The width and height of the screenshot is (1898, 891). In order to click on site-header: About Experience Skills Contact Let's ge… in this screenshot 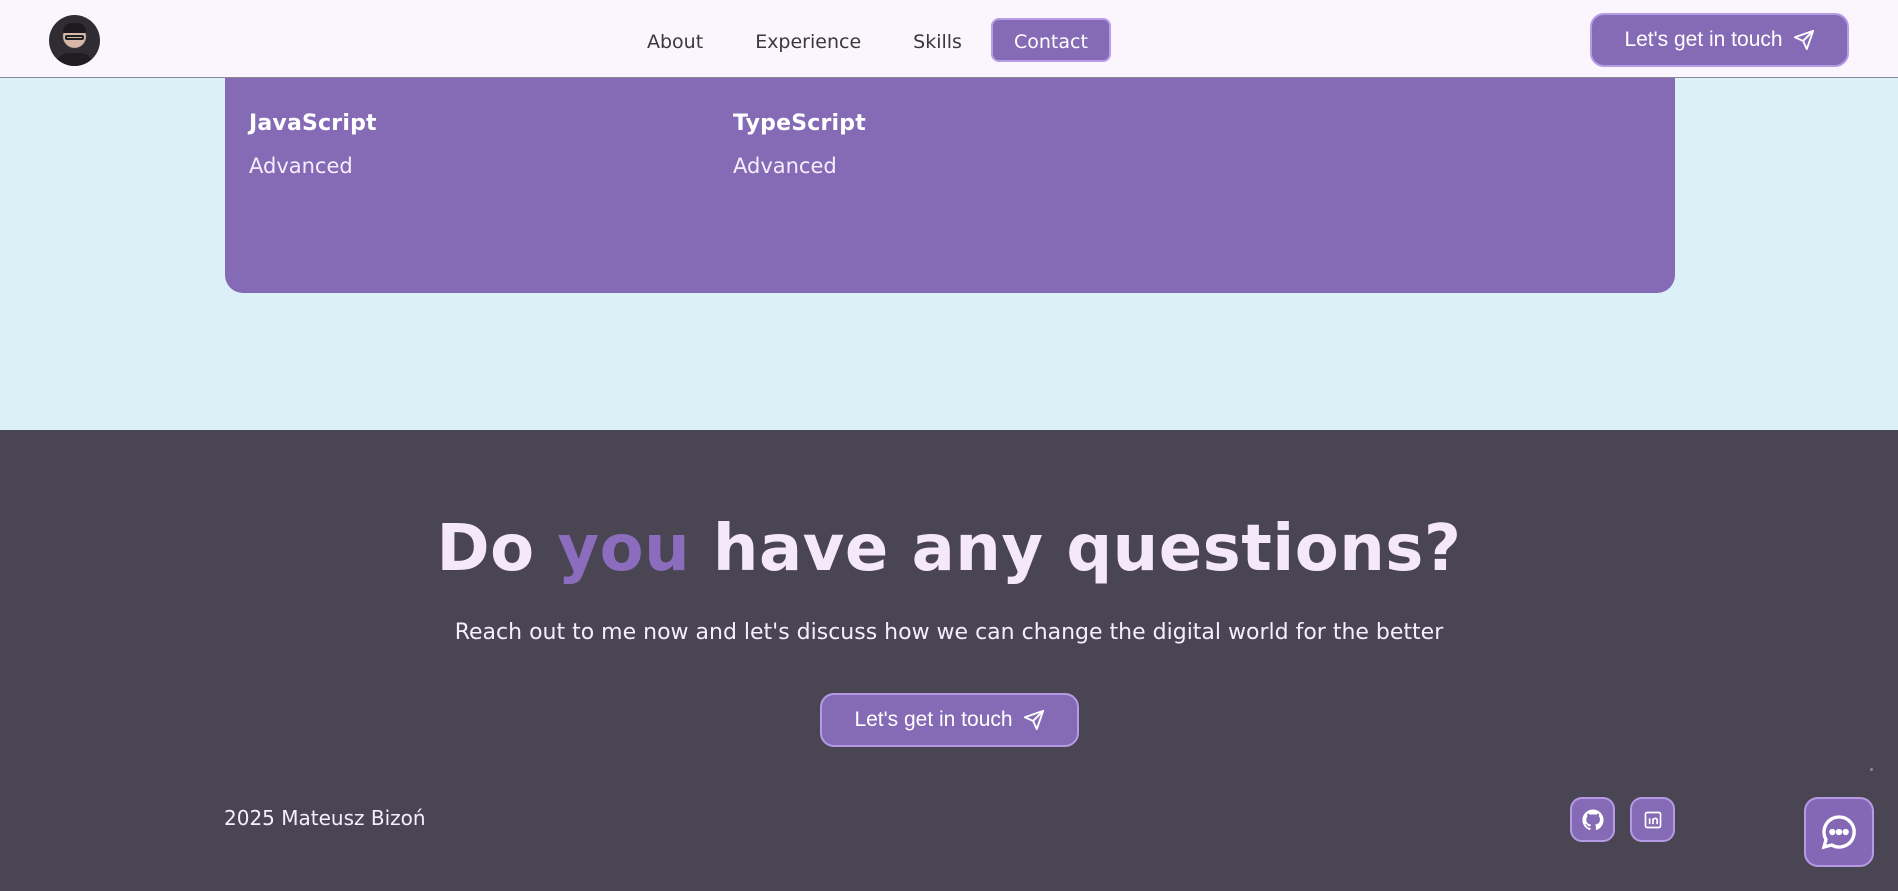, I will do `click(949, 39)`.